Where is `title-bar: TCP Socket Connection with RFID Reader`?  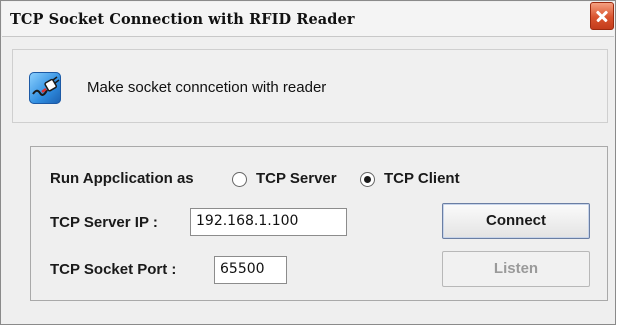 title-bar: TCP Socket Connection with RFID Reader is located at coordinates (308, 19).